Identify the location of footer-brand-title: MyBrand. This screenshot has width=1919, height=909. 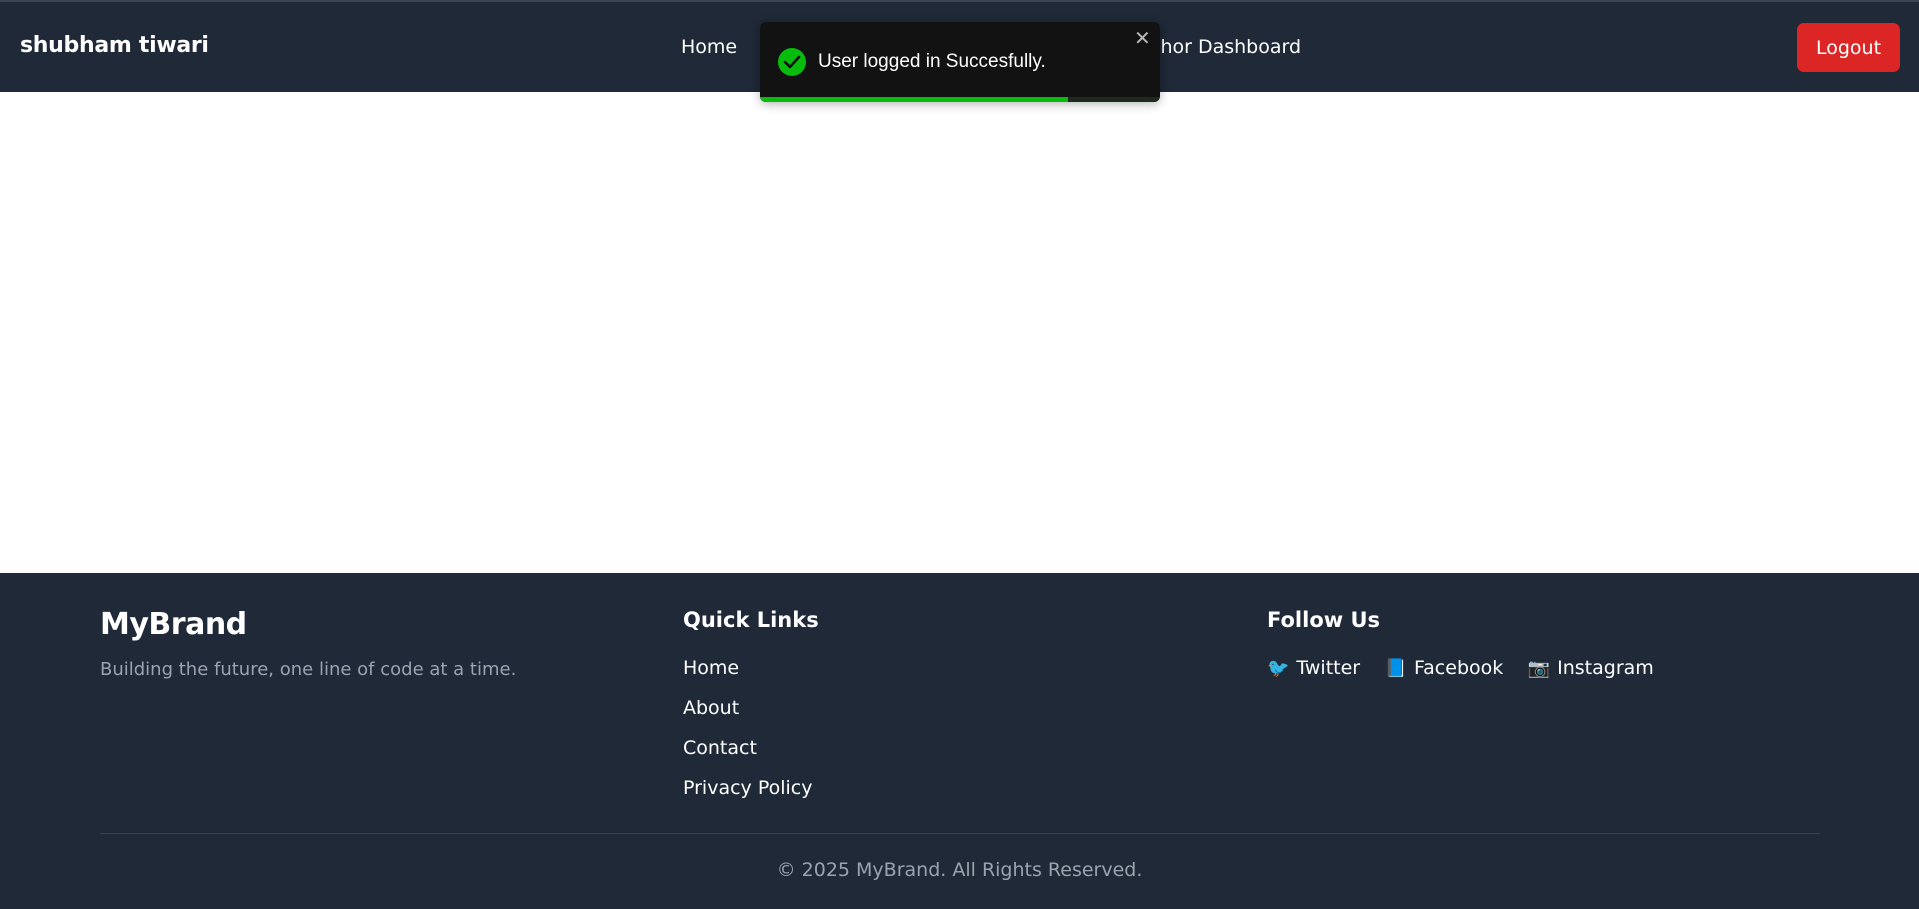
(173, 624).